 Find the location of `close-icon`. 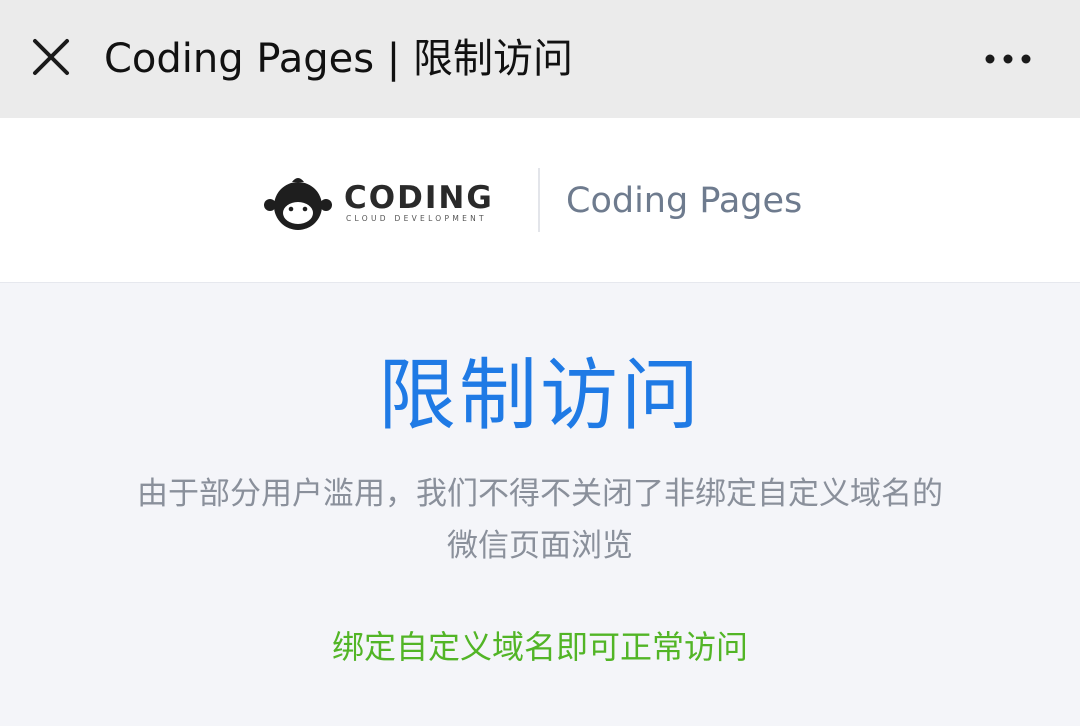

close-icon is located at coordinates (51, 57).